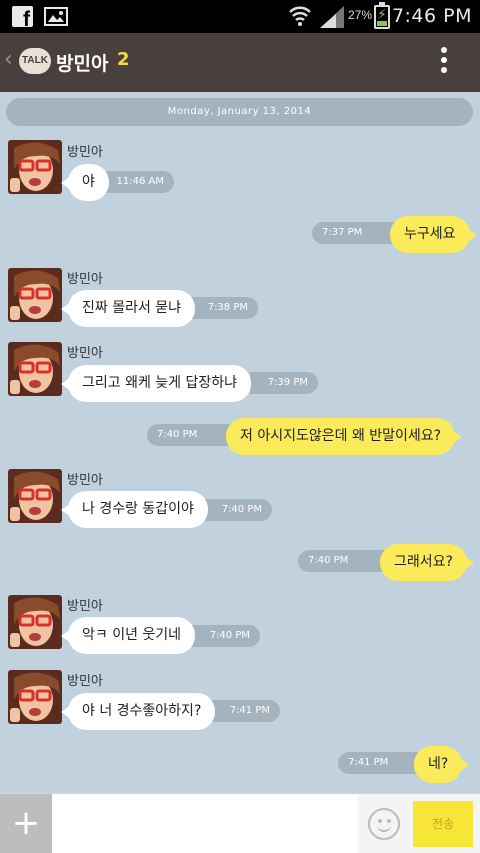 The width and height of the screenshot is (480, 853). Describe the element at coordinates (443, 824) in the screenshot. I see `send-button: 전송` at that location.